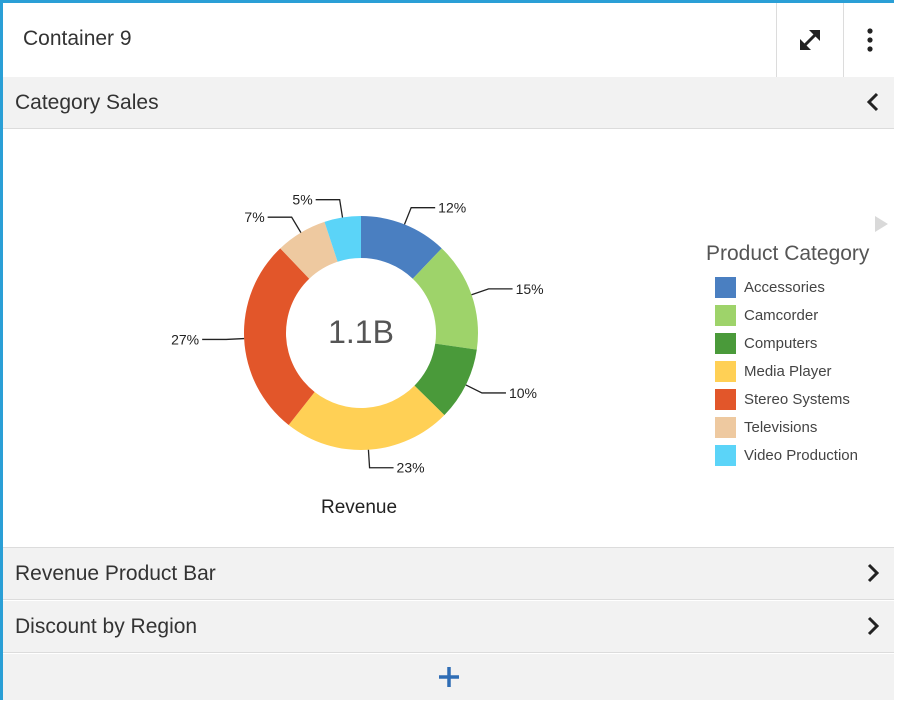 This screenshot has height=703, width=900. I want to click on section-category-sales: Category Sales, so click(448, 103).